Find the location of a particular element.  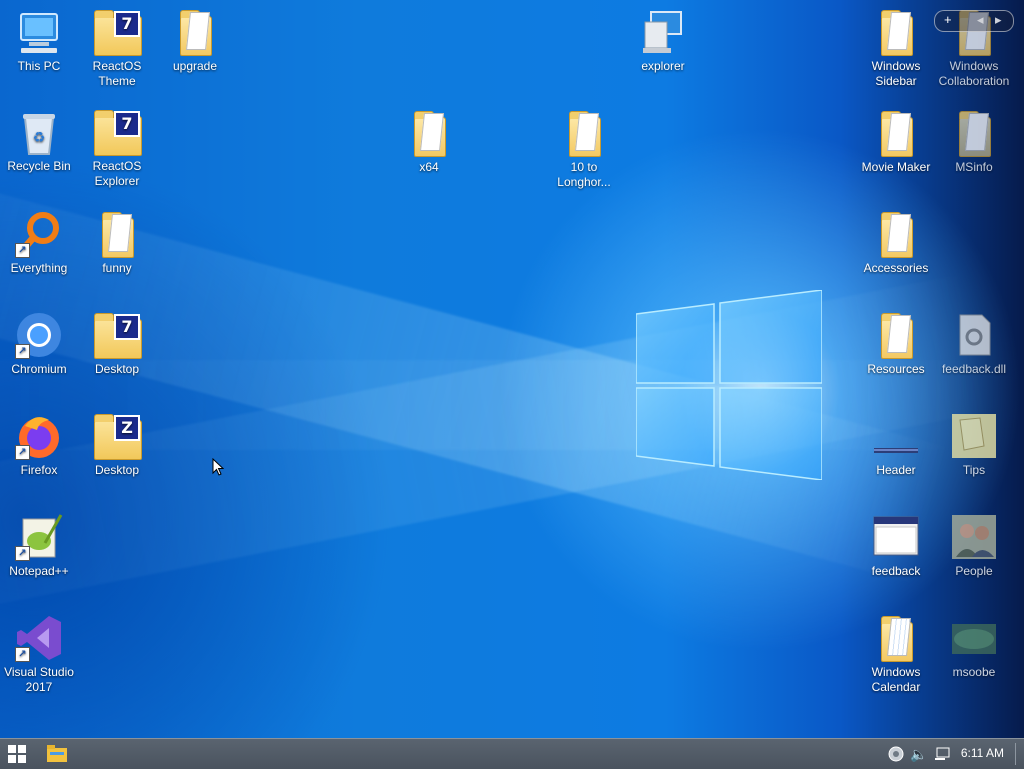

desktop-icon-upgrade: upgrade is located at coordinates (195, 41).